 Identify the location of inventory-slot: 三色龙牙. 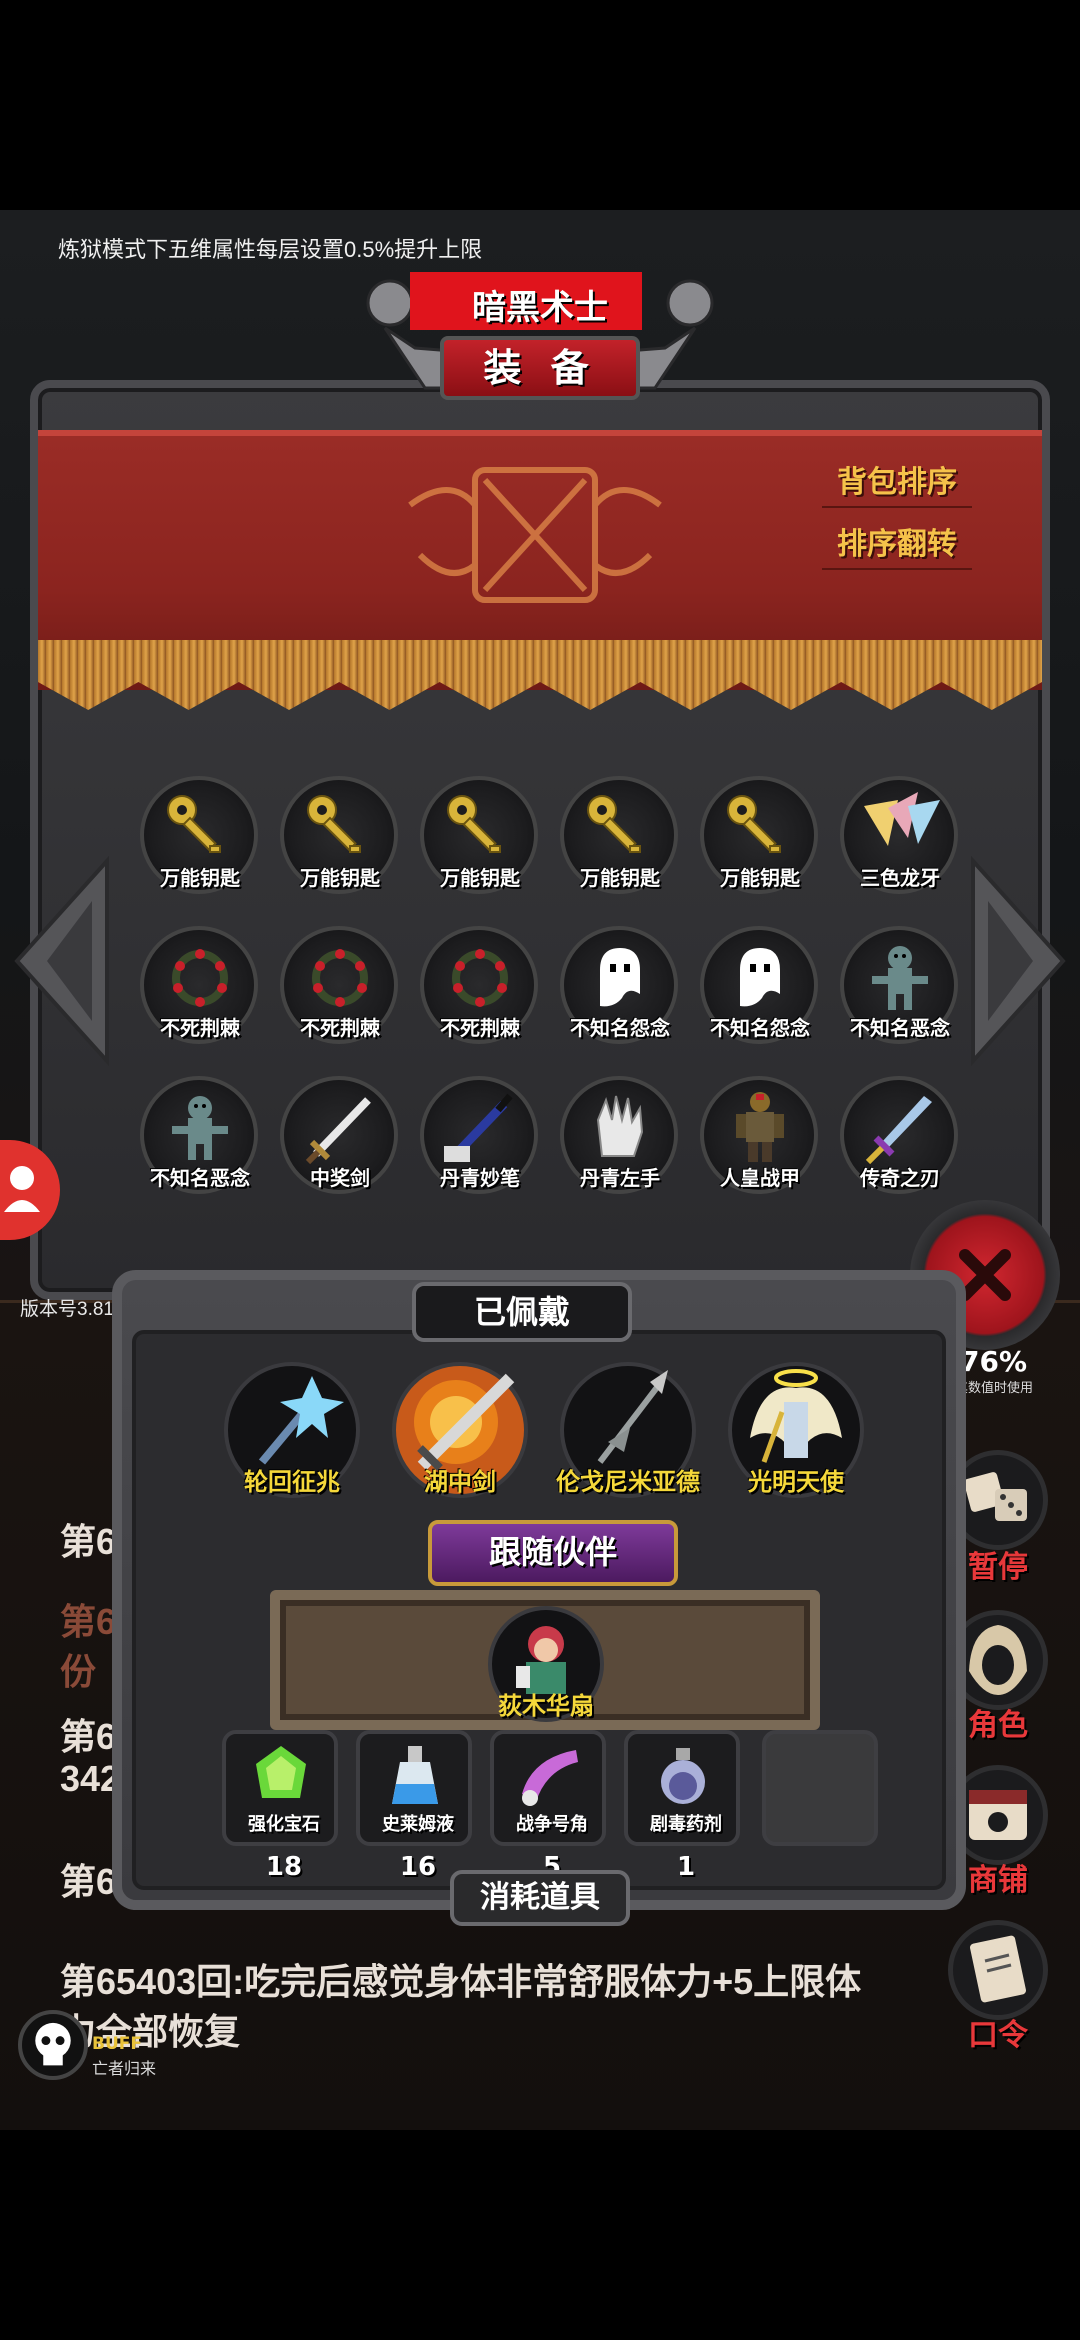
(900, 836).